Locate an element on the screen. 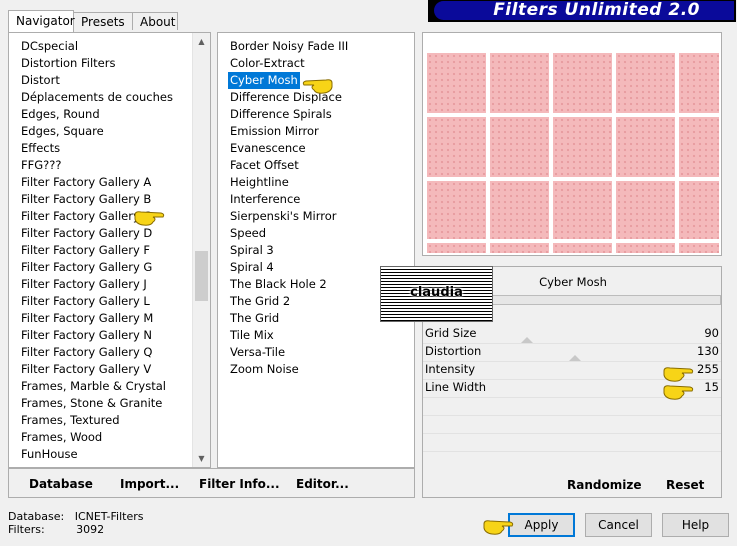 Image resolution: width=737 pixels, height=546 pixels. param-label: Distortion is located at coordinates (453, 351).